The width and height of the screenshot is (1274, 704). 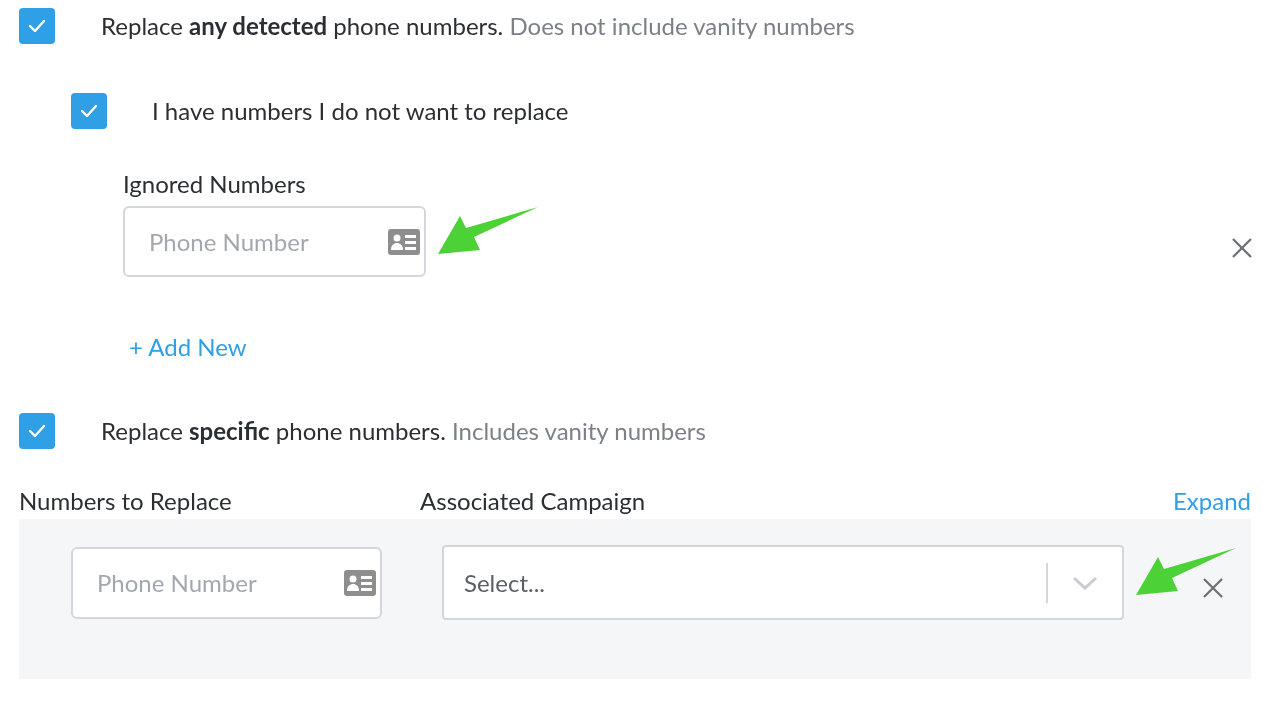 What do you see at coordinates (273, 430) in the screenshot?
I see `option-label: Replace specific phone numbers.` at bounding box center [273, 430].